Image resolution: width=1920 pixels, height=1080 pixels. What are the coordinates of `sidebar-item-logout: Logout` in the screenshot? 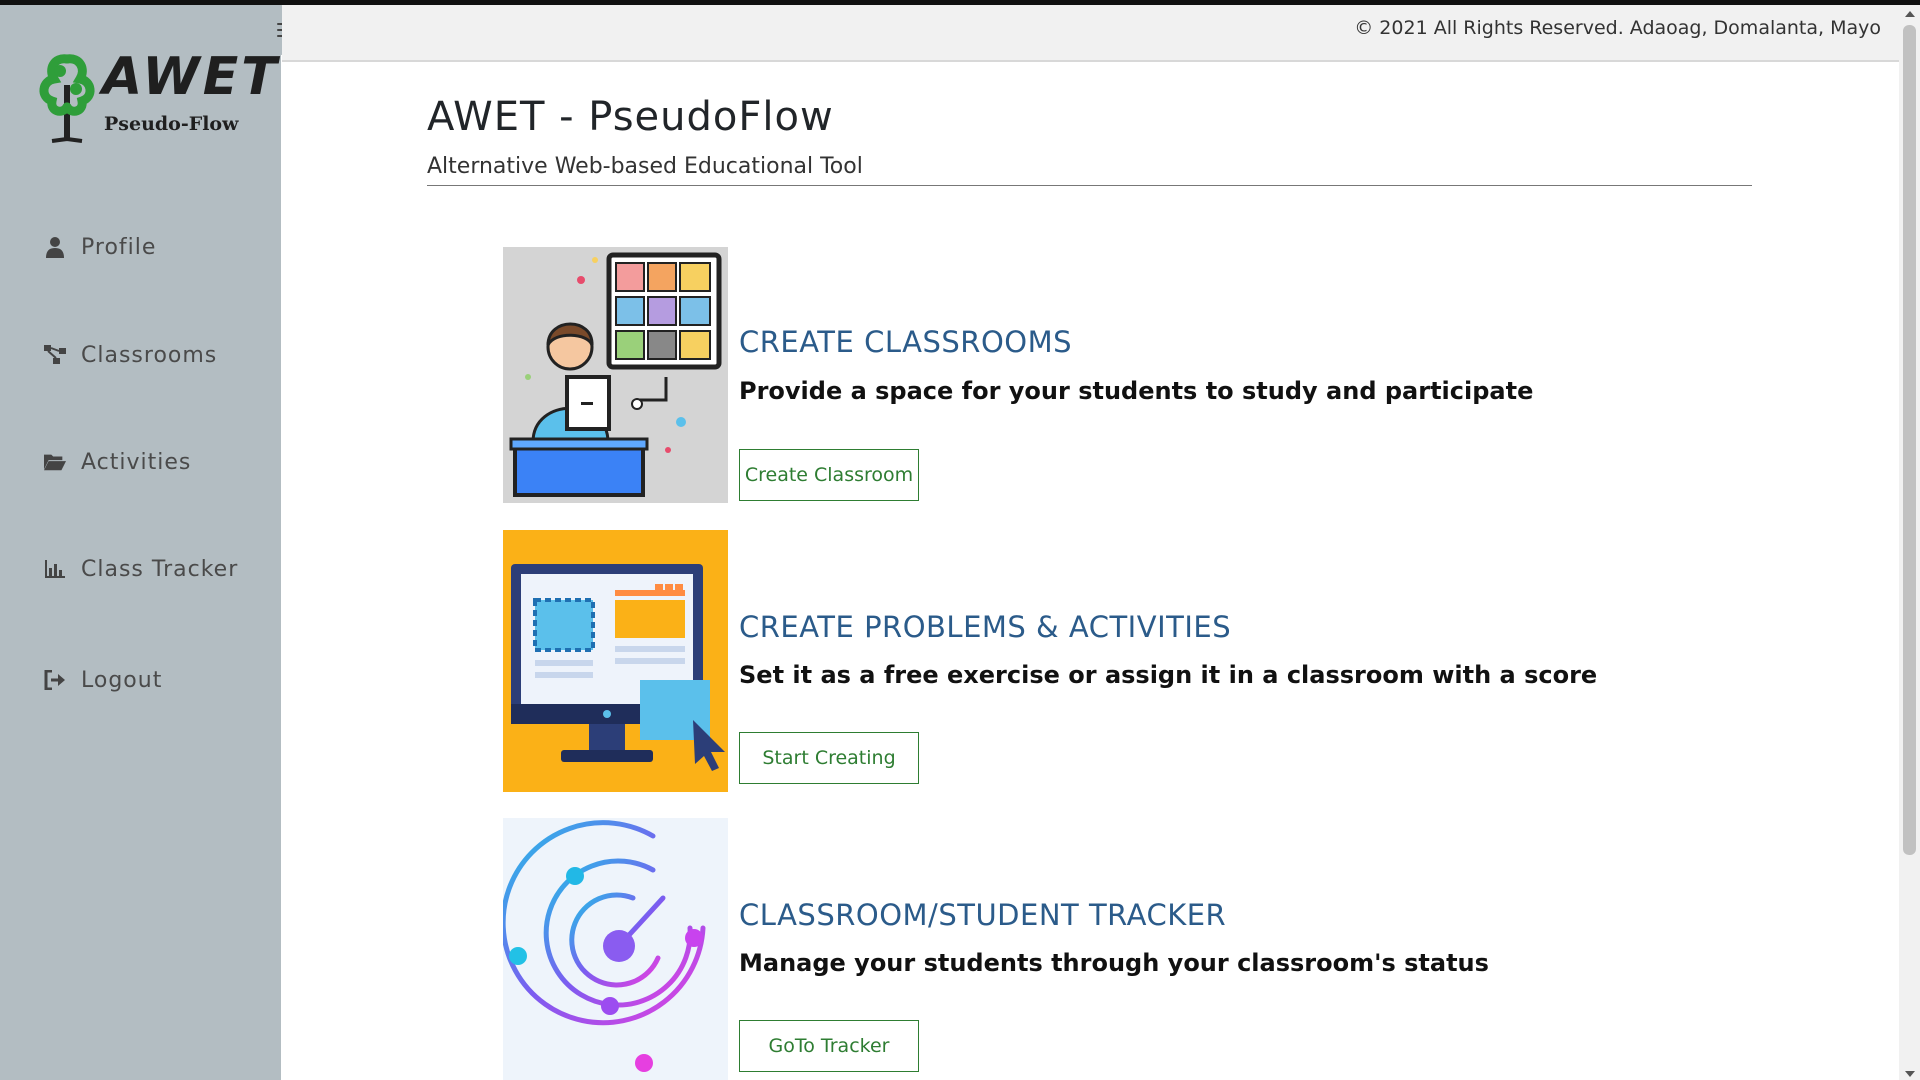 It's located at (103, 680).